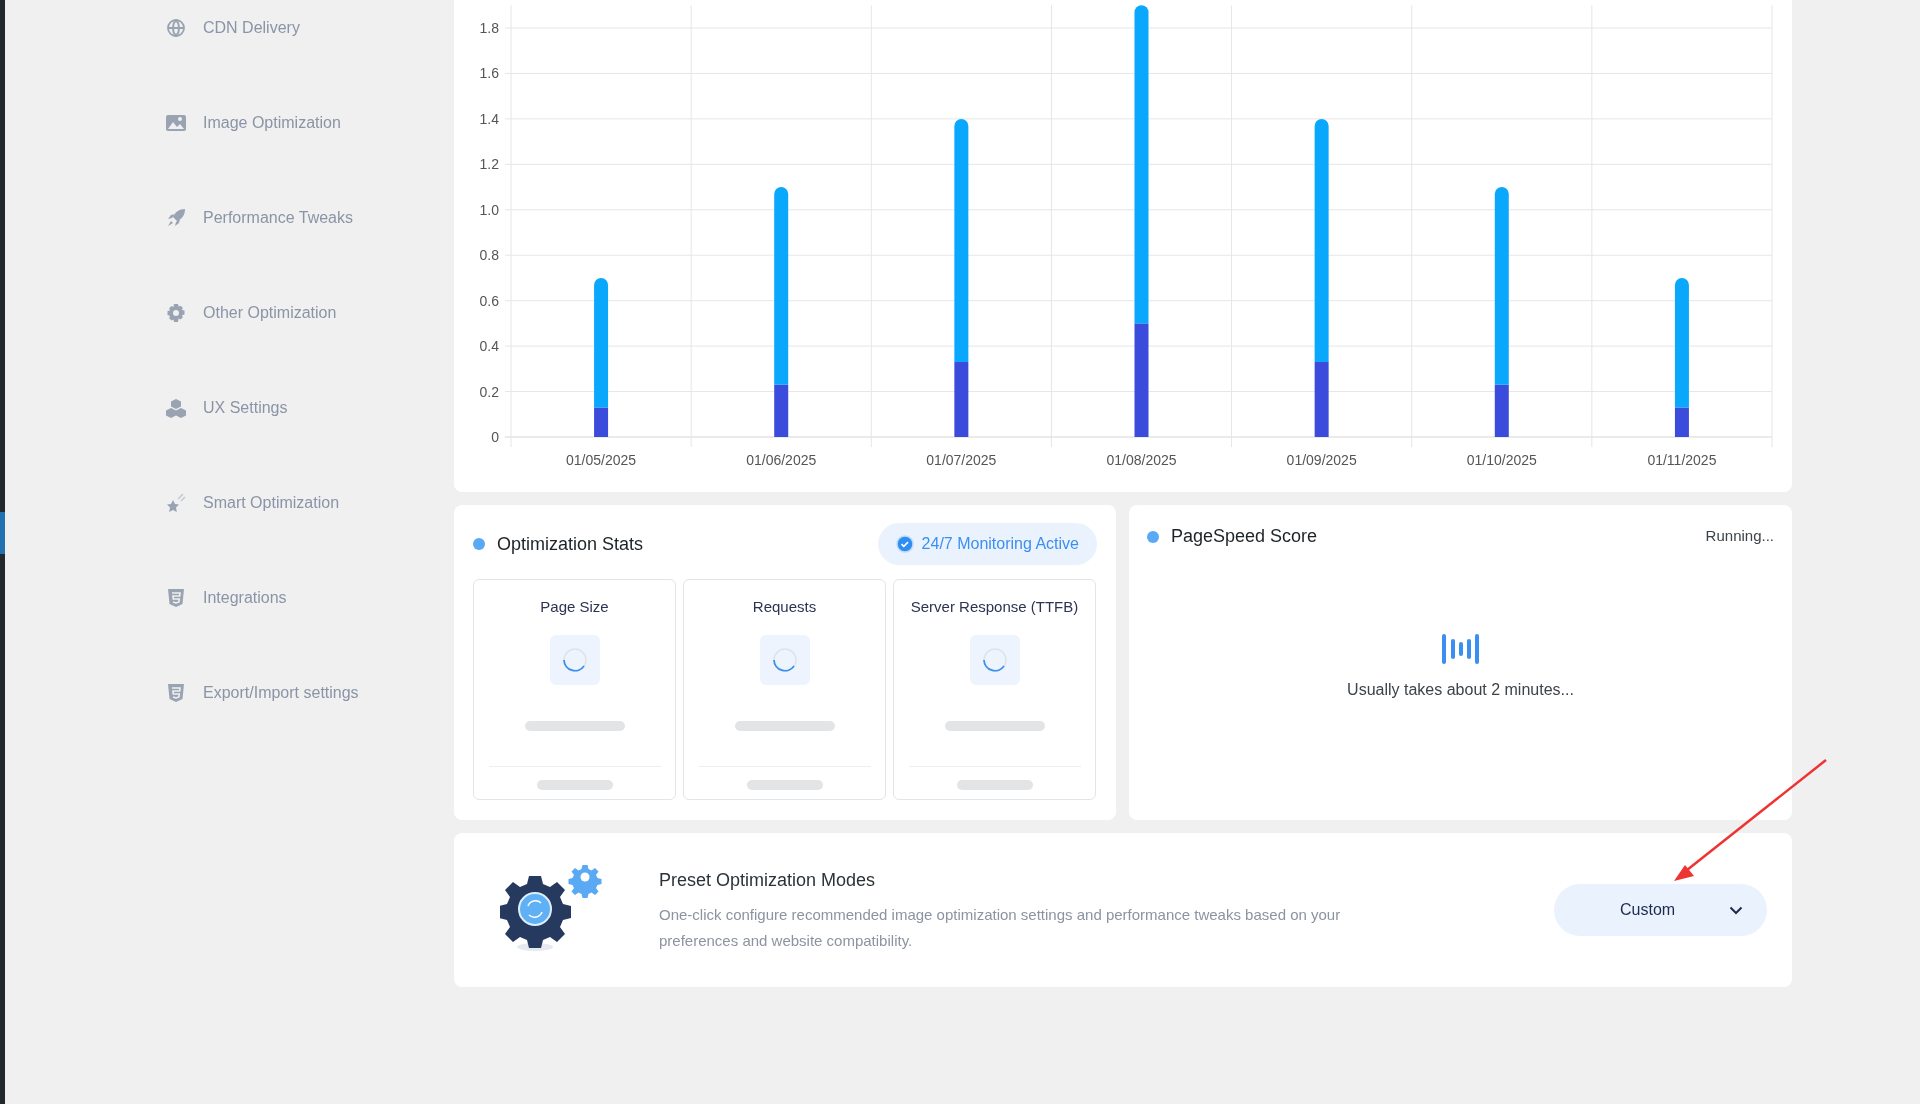 The width and height of the screenshot is (1920, 1104). I want to click on card-title: Optimization Stats, so click(570, 544).